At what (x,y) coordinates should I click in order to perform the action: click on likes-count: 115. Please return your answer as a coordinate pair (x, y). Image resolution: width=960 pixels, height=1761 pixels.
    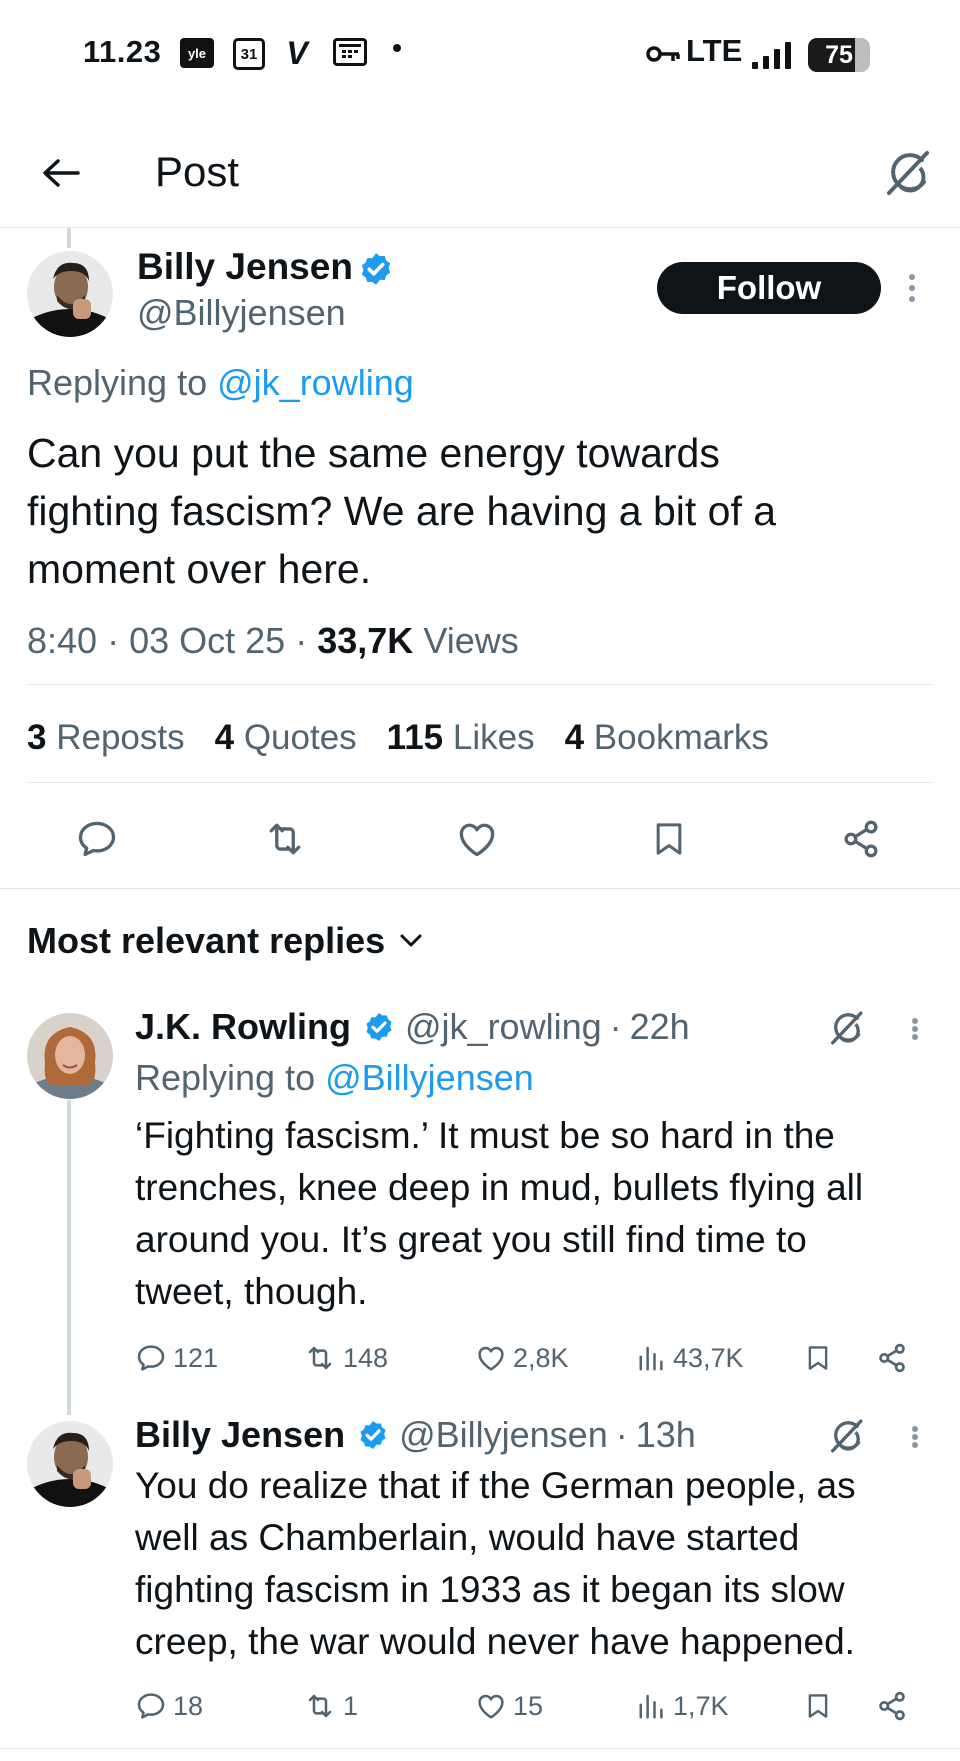
    Looking at the image, I should click on (415, 737).